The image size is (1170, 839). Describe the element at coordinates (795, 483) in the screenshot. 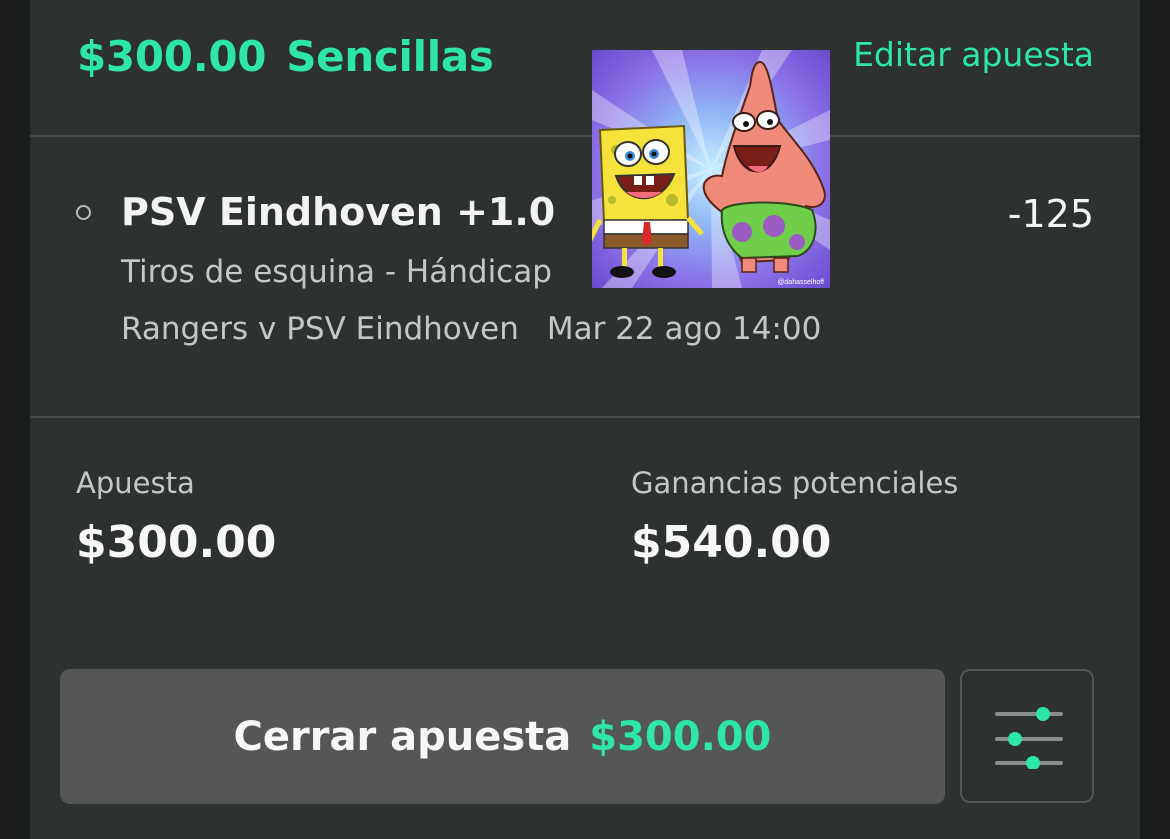

I see `winnings-label: Ganancias potenciales` at that location.